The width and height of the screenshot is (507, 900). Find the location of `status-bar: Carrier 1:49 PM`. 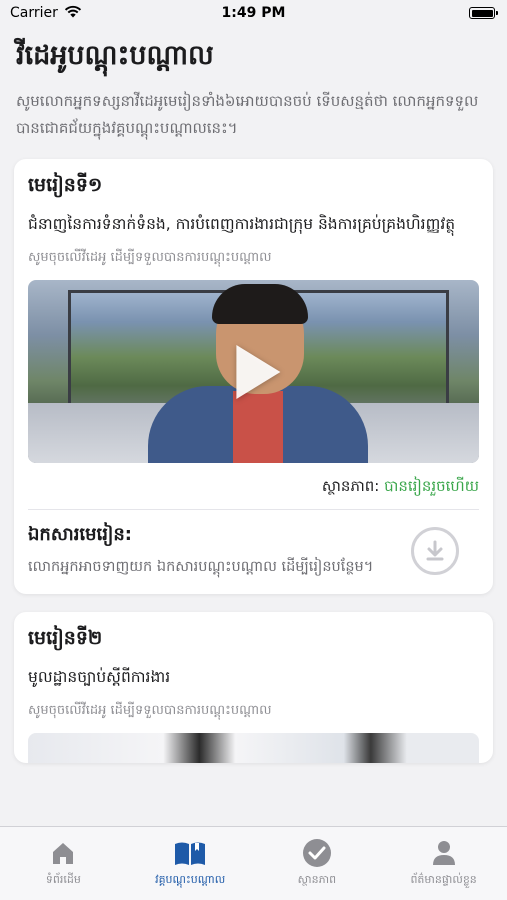

status-bar: Carrier 1:49 PM is located at coordinates (253, 13).